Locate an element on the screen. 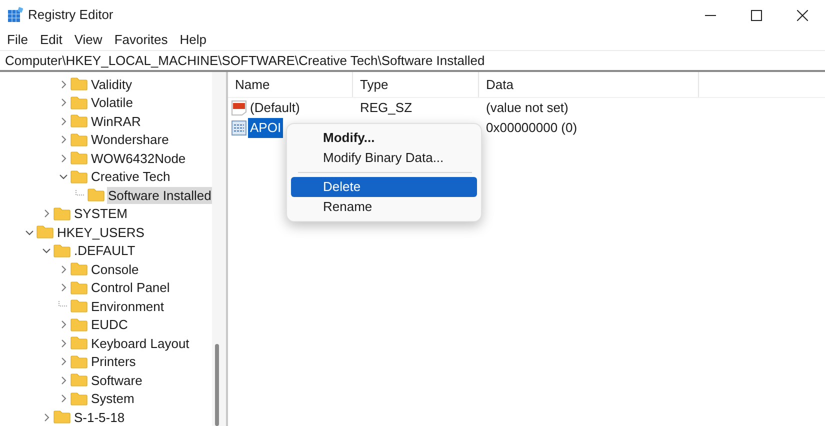 The width and height of the screenshot is (825, 426). value-data: 0x00000000 (0) is located at coordinates (531, 128).